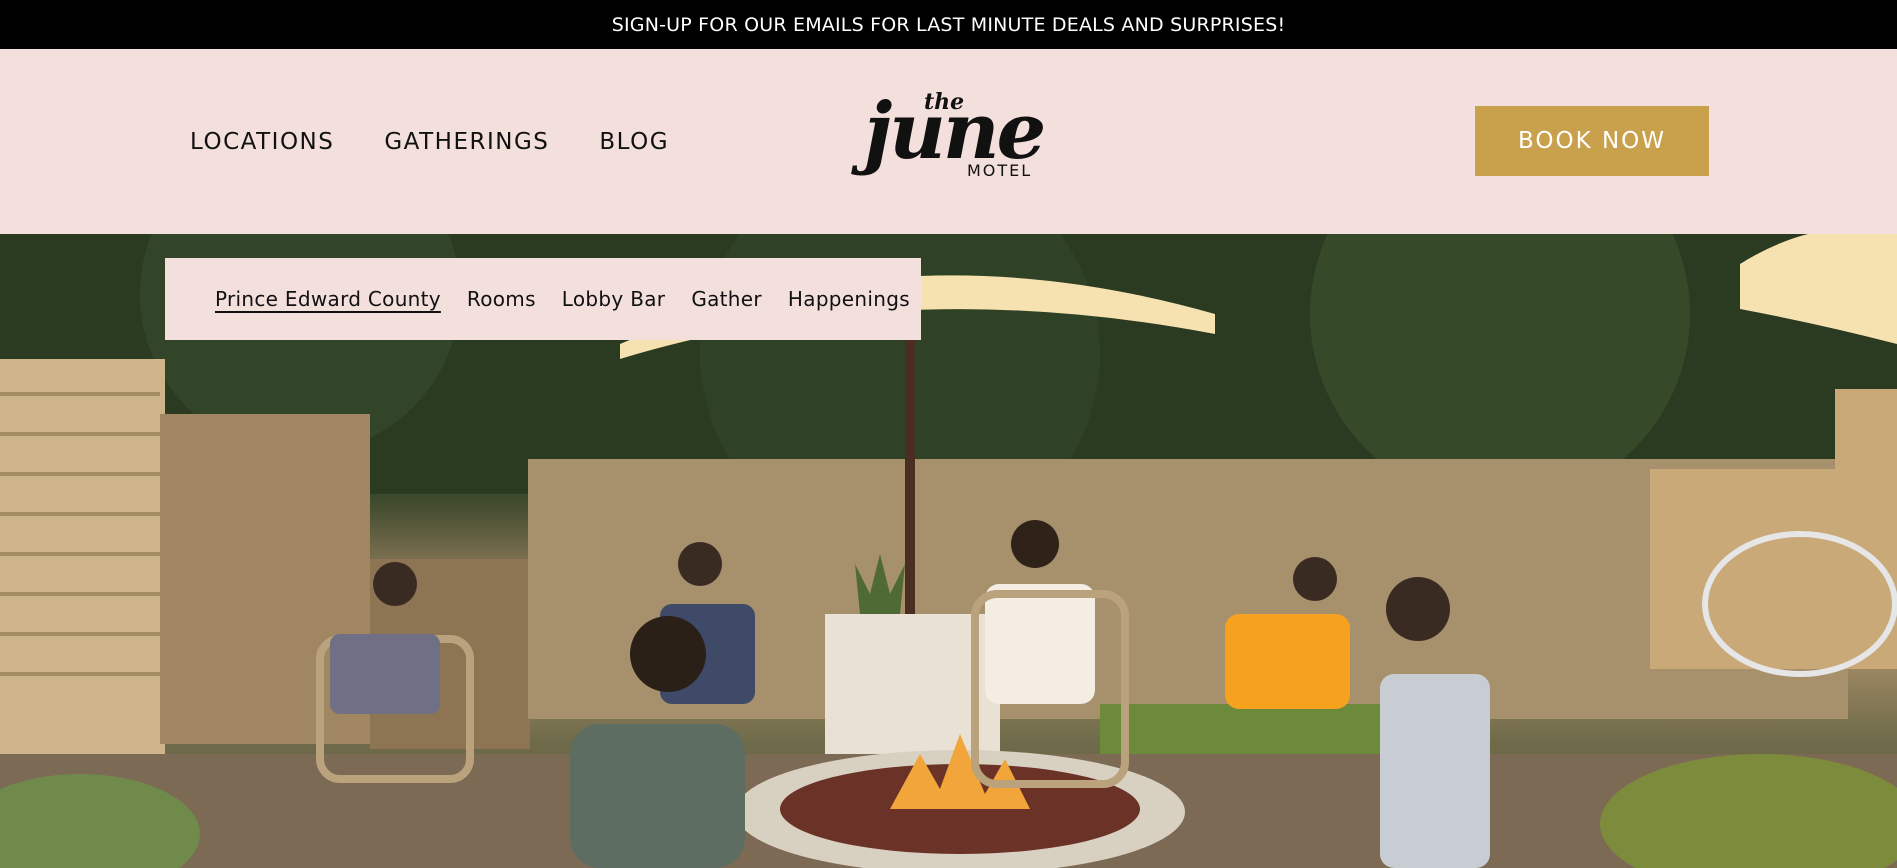 The width and height of the screenshot is (1897, 868). I want to click on subnav-happenings: Happenings, so click(849, 299).